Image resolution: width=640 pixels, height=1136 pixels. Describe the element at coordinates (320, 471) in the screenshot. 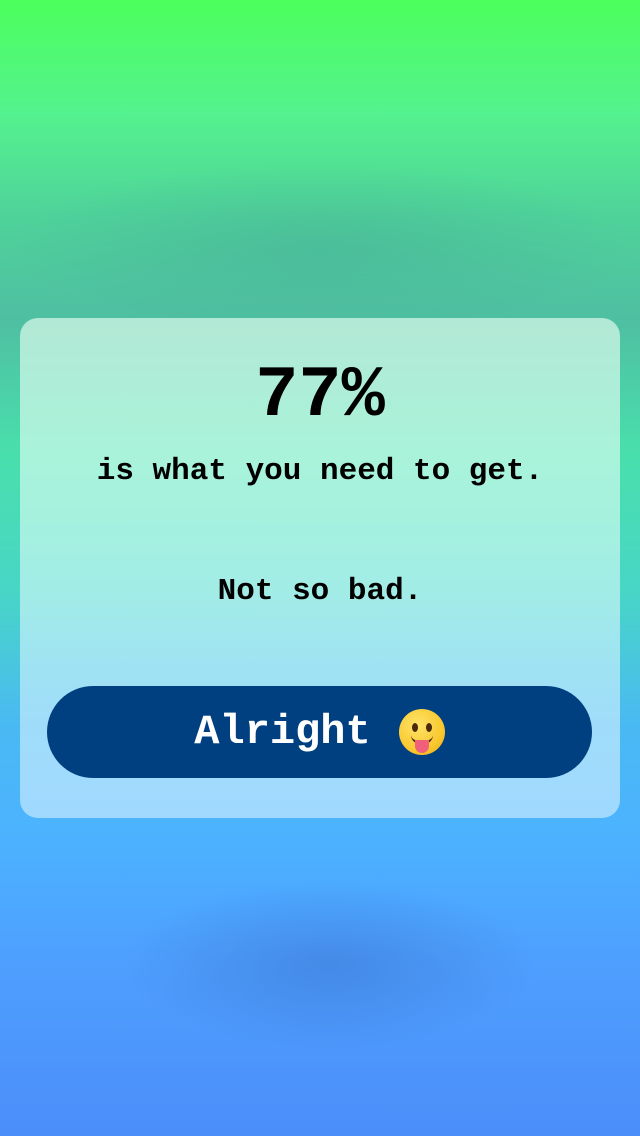

I see `result-message: is what you need to get.` at that location.